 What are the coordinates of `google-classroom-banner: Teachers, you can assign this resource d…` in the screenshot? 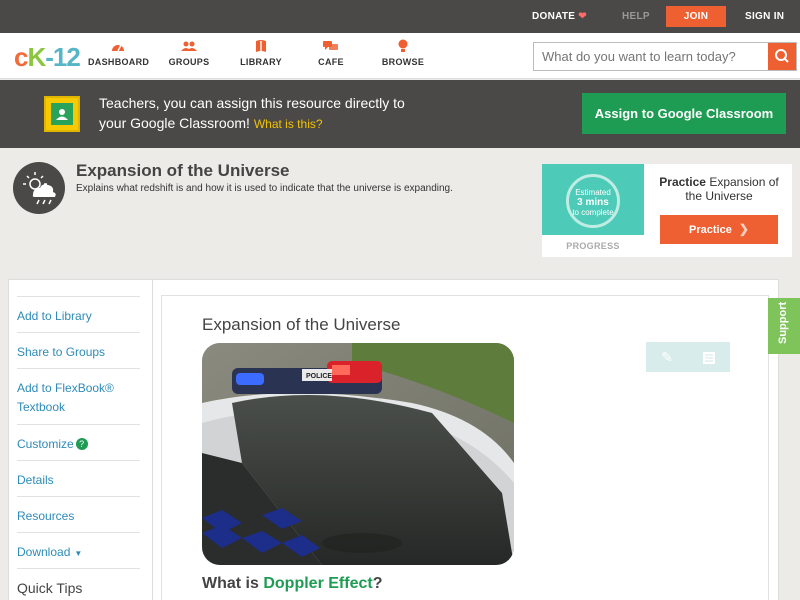 It's located at (400, 114).